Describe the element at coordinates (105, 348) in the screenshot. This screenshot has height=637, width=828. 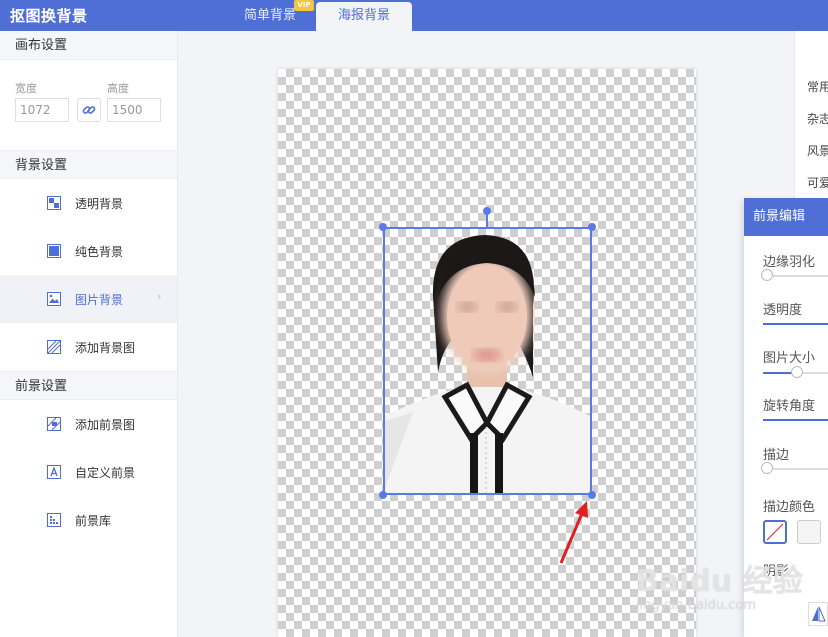
I see `menu-label: 添加背景图` at that location.